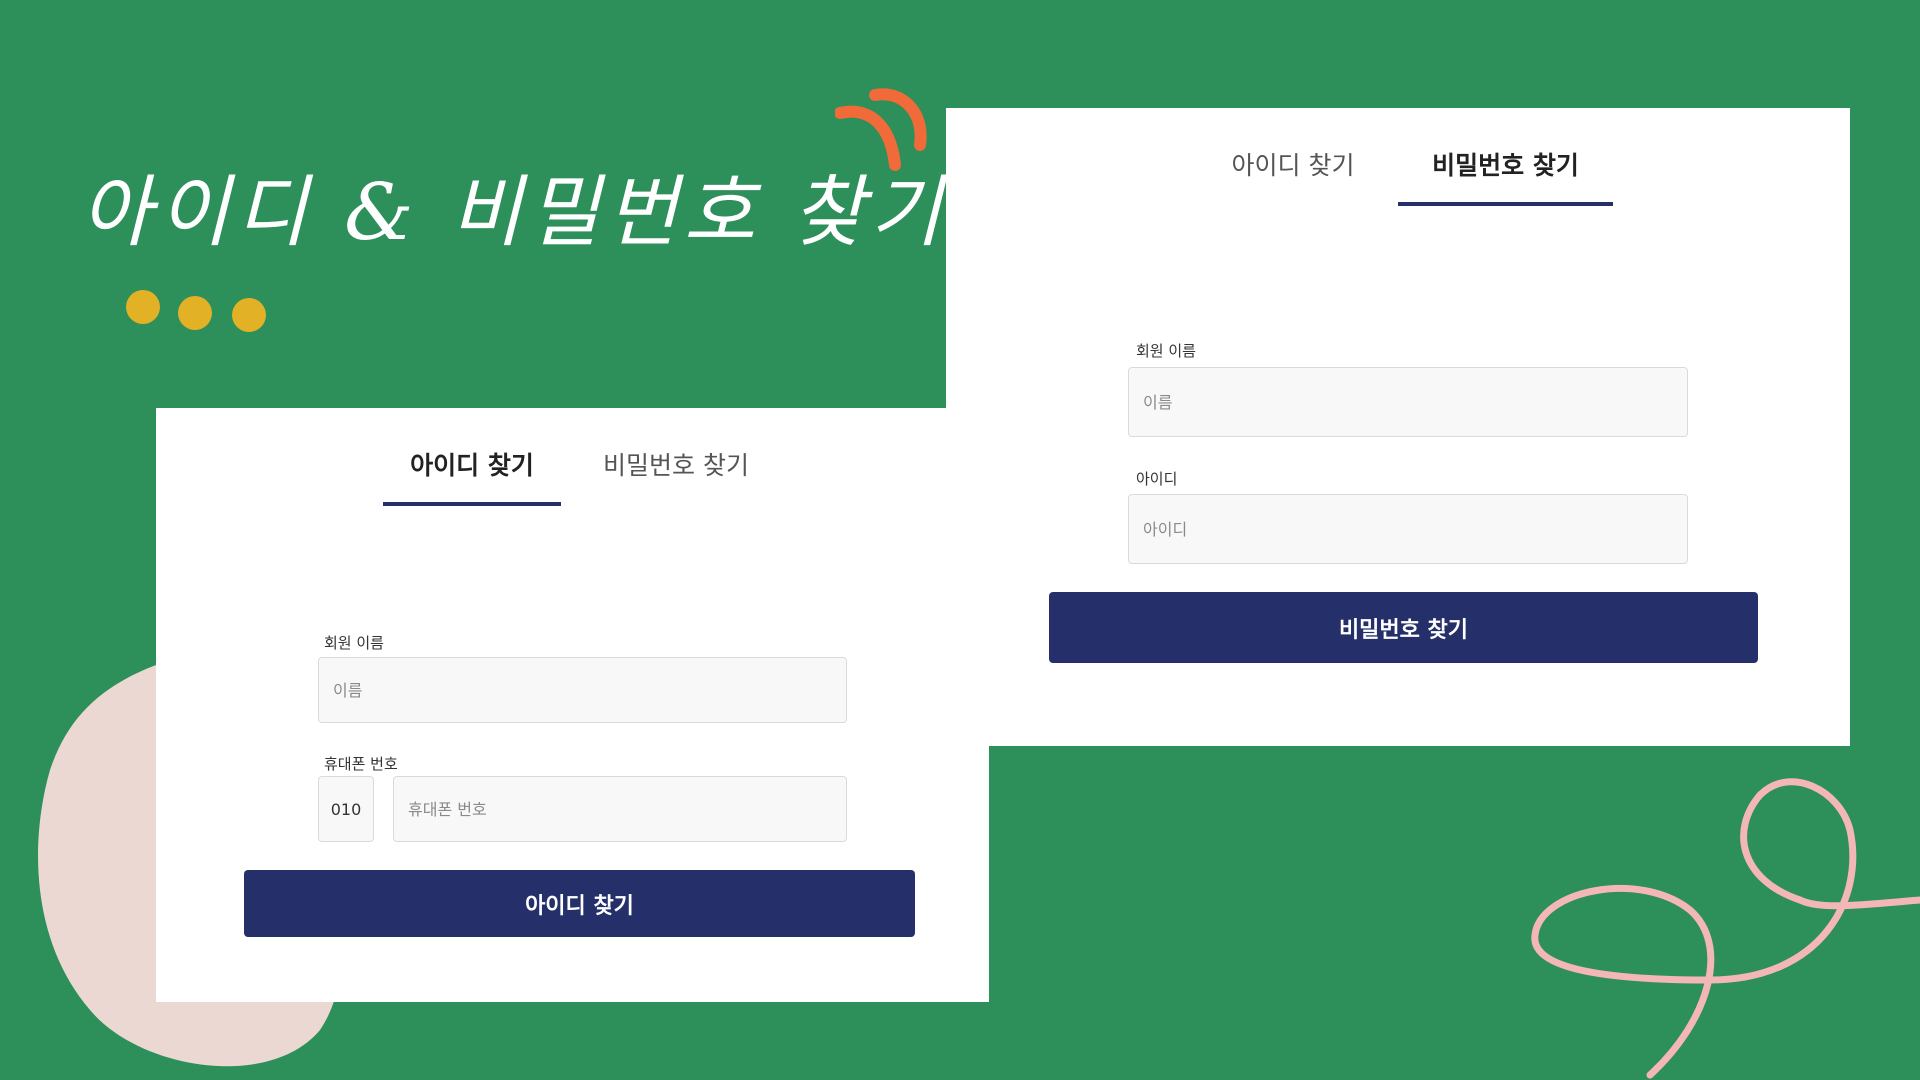  What do you see at coordinates (579, 903) in the screenshot?
I see `find-id-button: 아이디 찾기` at bounding box center [579, 903].